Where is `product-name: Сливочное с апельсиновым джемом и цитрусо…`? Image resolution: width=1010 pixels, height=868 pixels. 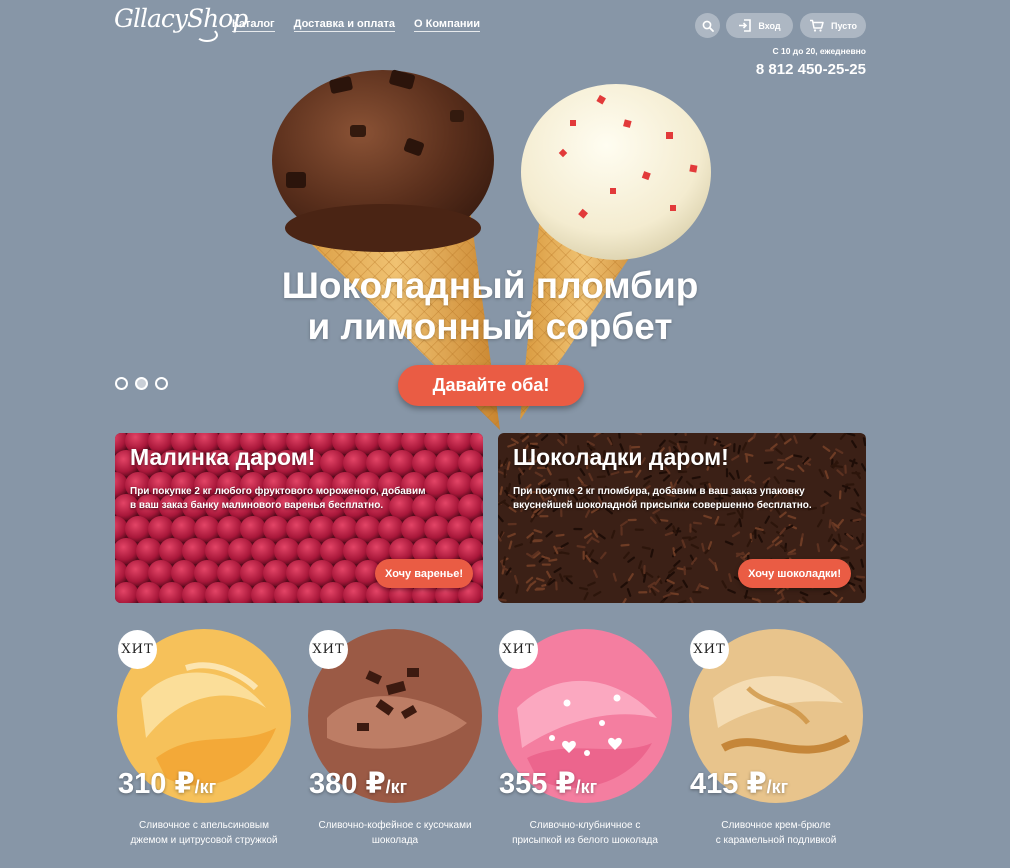 product-name: Сливочное с апельсиновым джемом и цитрусо… is located at coordinates (204, 833).